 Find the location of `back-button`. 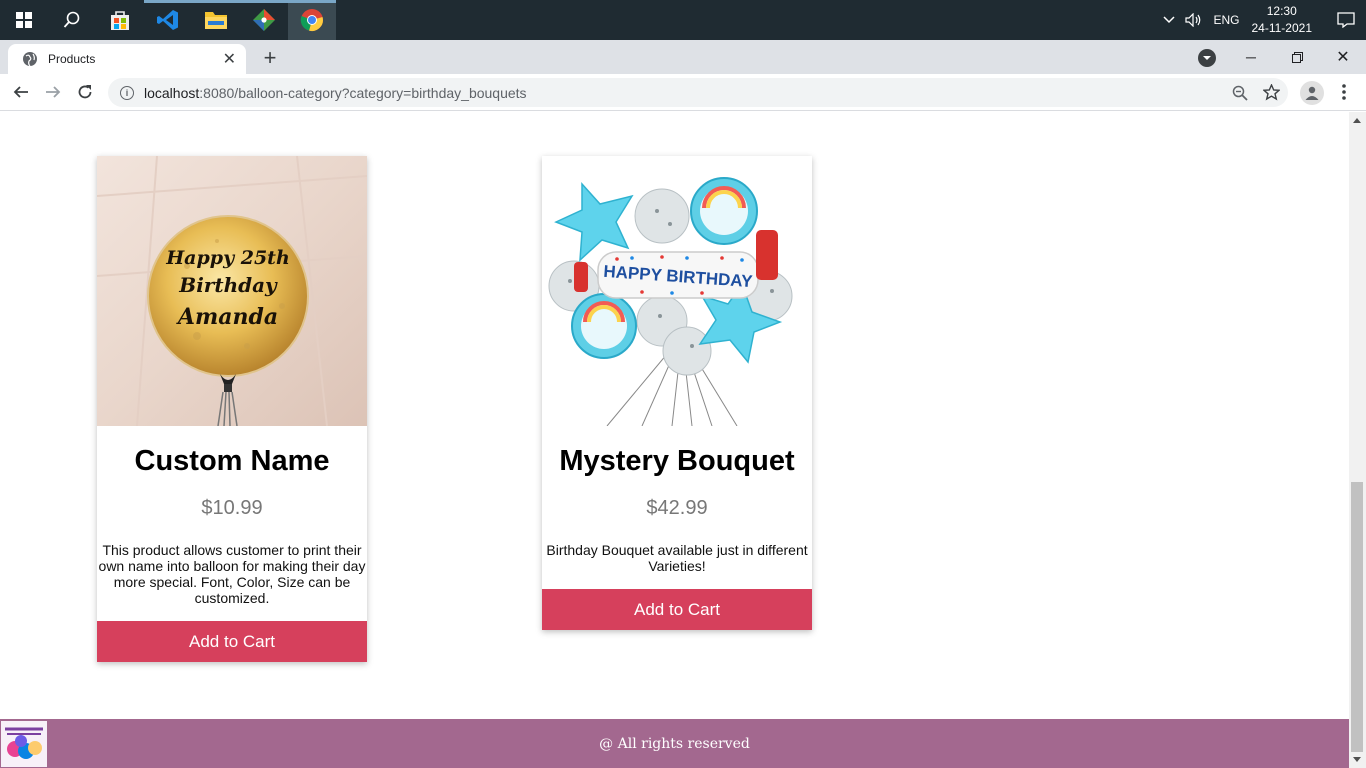

back-button is located at coordinates (21, 92).